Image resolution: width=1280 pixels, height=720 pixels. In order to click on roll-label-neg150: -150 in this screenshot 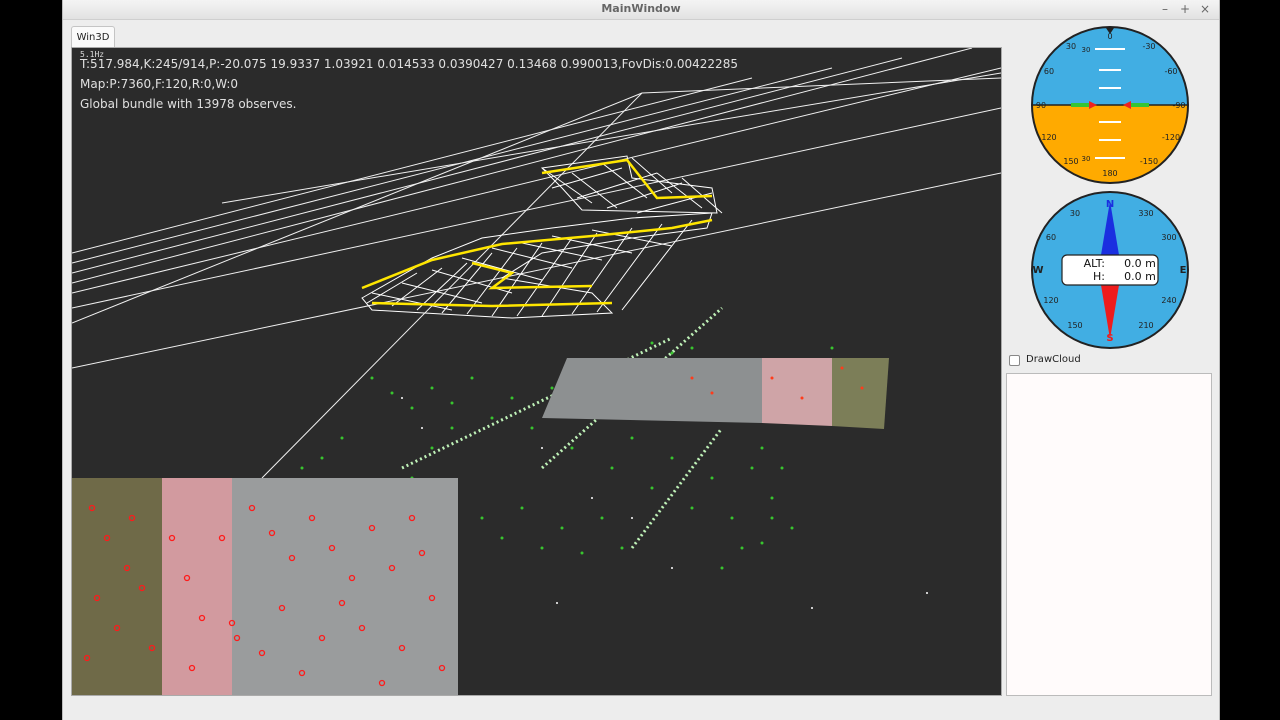, I will do `click(1149, 161)`.